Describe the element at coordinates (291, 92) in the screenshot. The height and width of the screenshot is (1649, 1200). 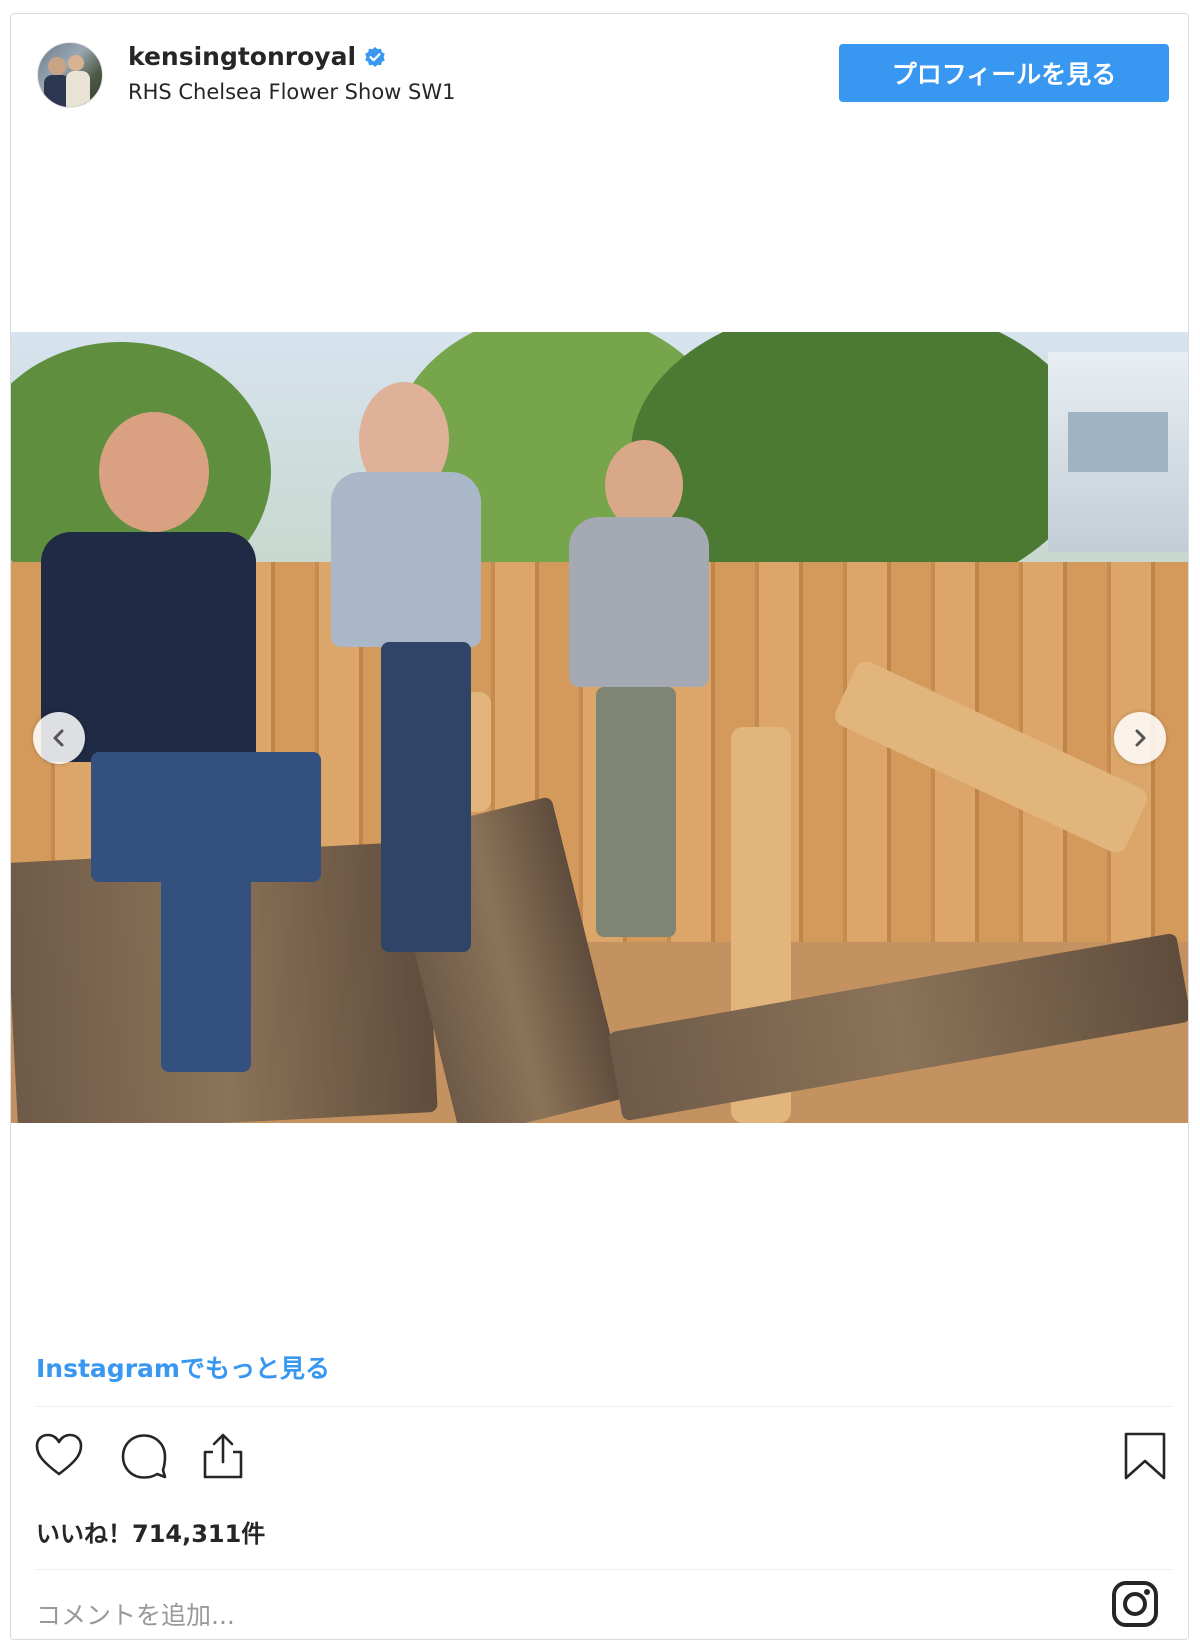
I see `location-link: RHS Chelsea Flower Show SW1` at that location.